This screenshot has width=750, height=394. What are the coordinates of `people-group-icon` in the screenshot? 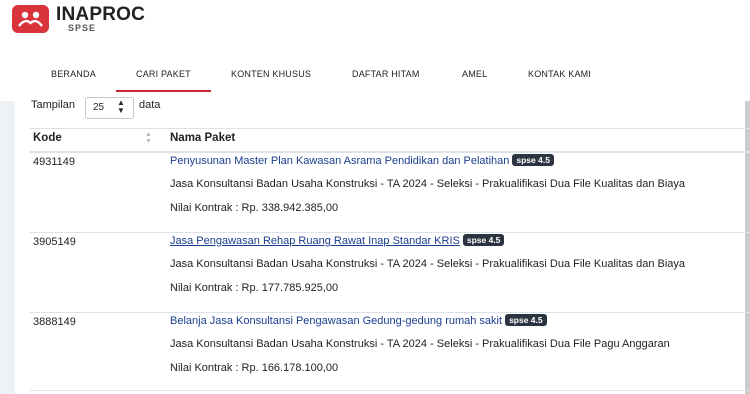 It's located at (30, 19).